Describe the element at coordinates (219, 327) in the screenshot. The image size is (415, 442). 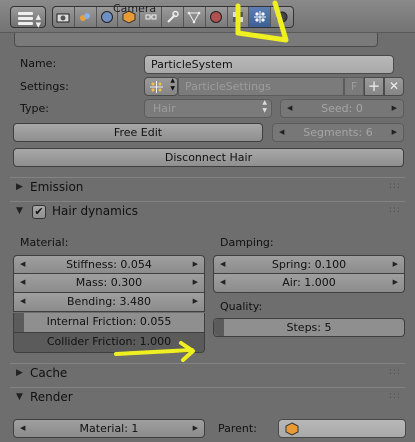
I see `steps-fill` at that location.